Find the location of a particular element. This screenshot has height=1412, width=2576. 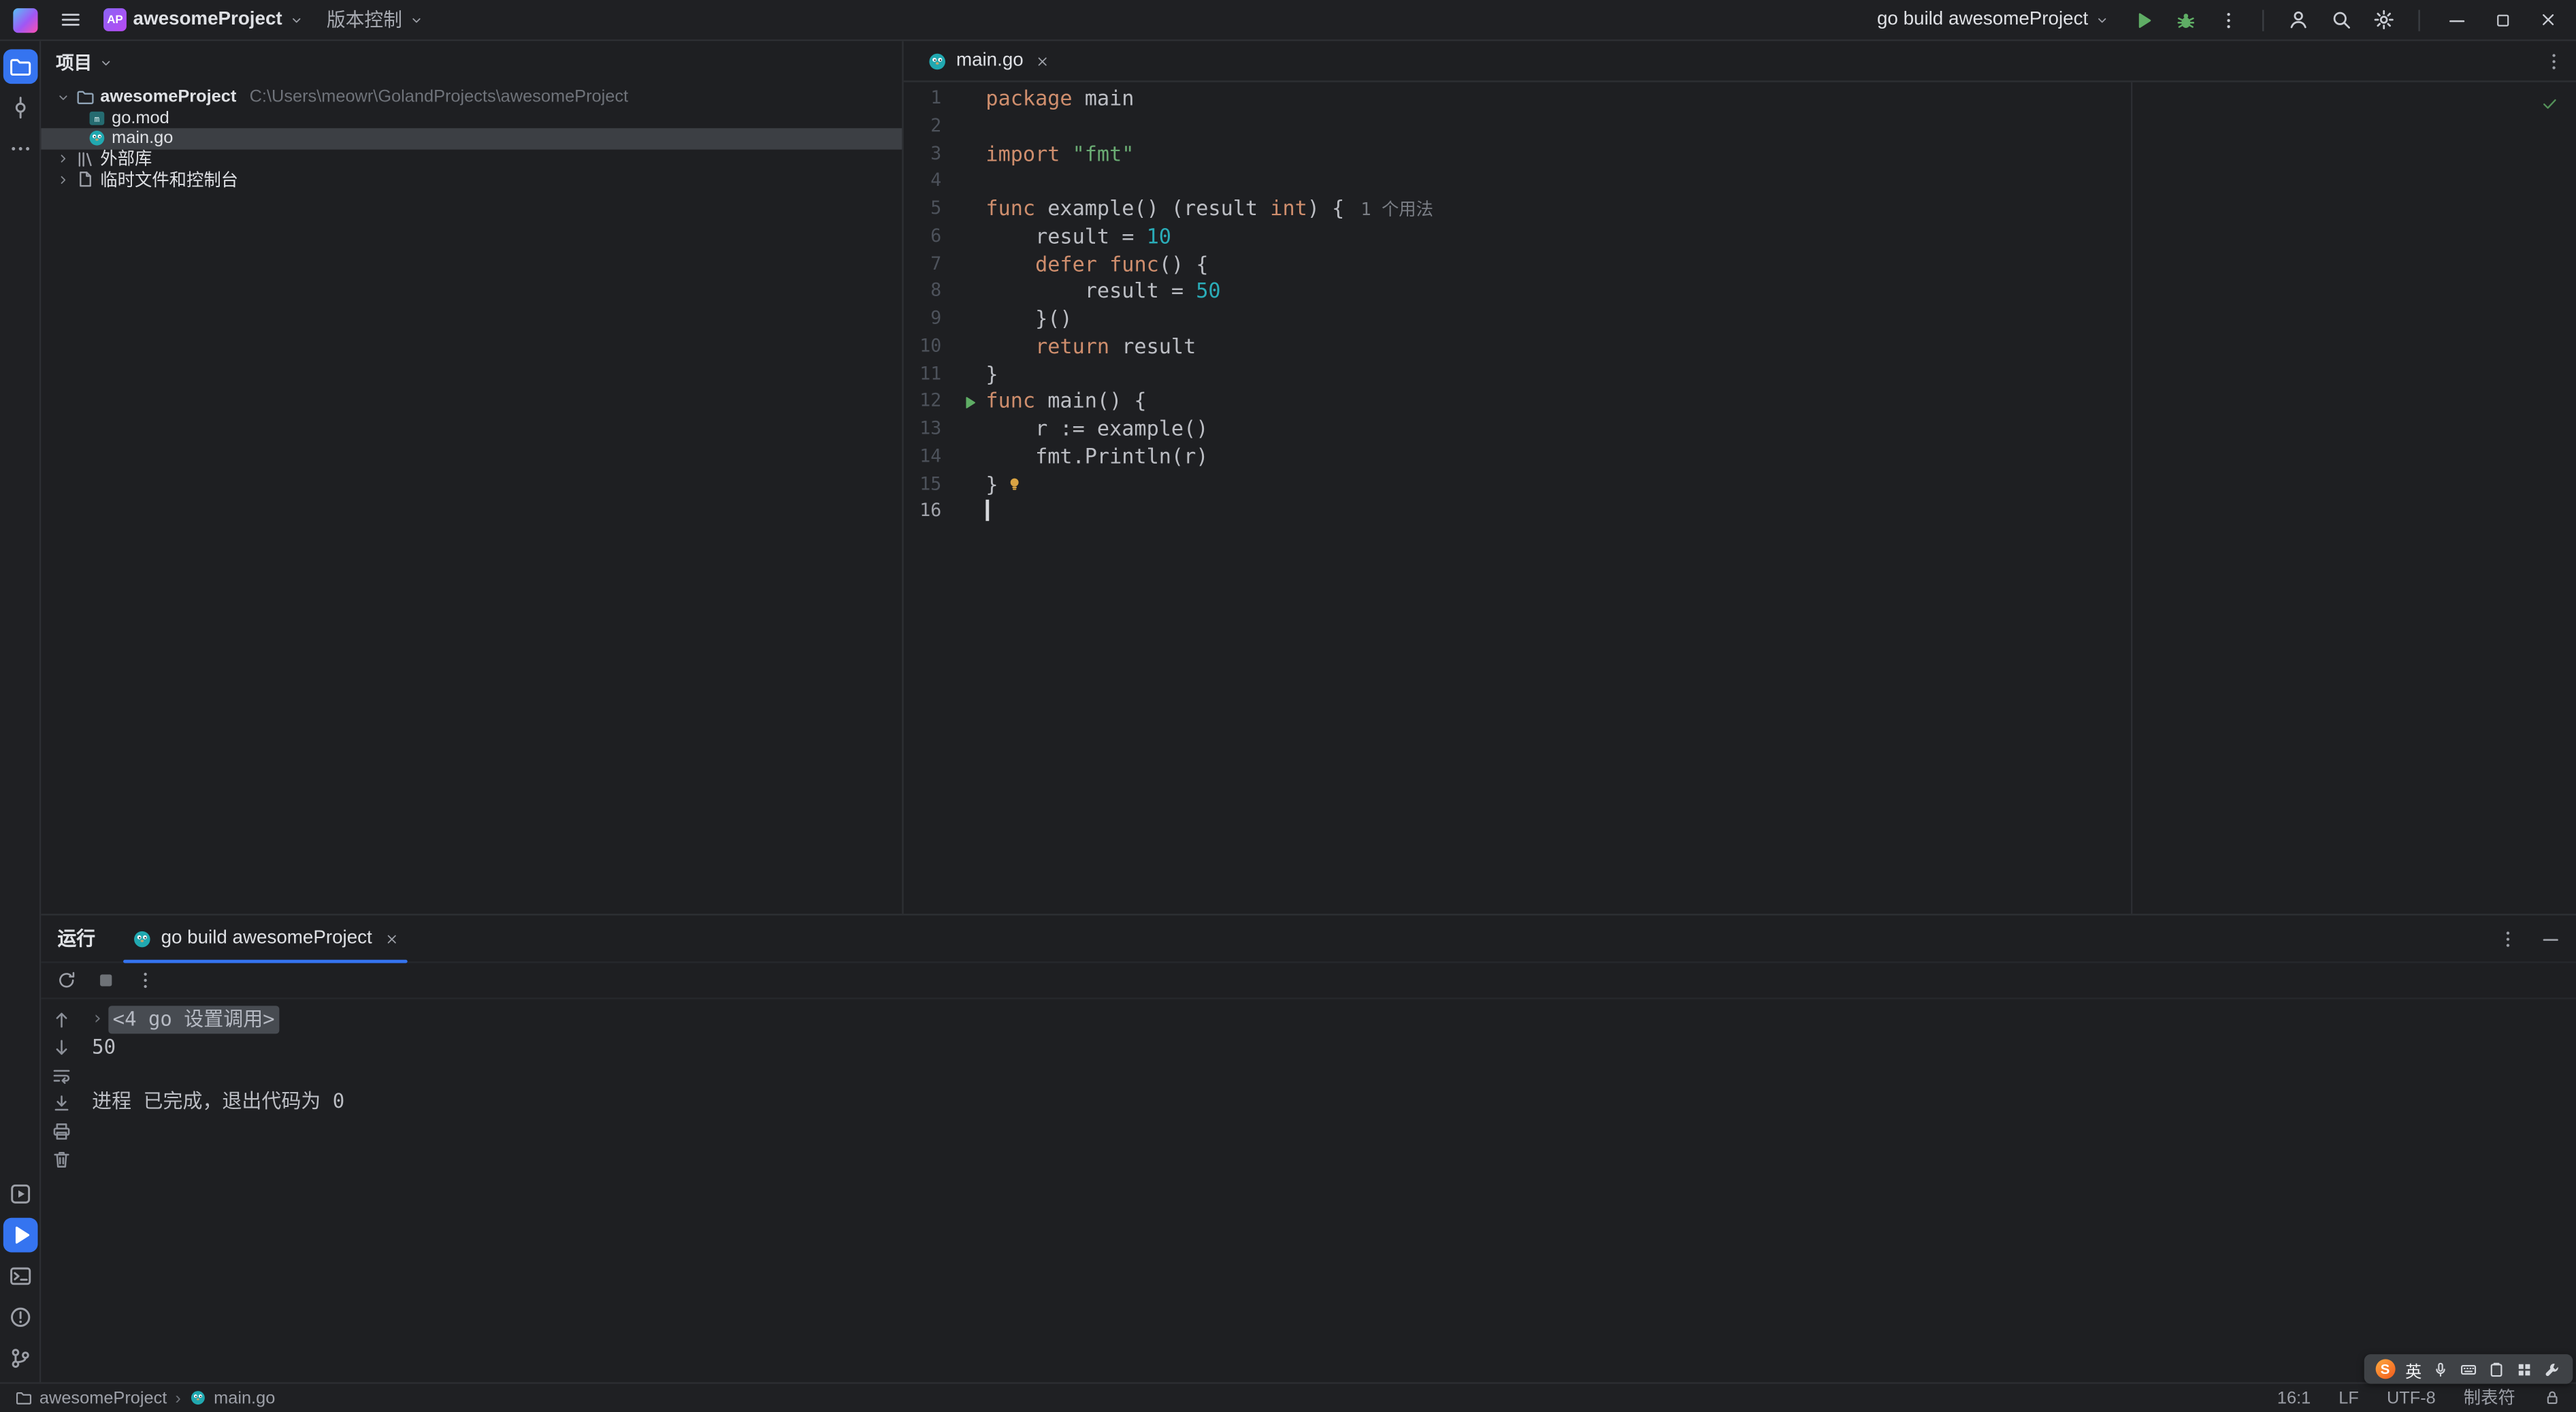

code-token: int is located at coordinates (1288, 208).